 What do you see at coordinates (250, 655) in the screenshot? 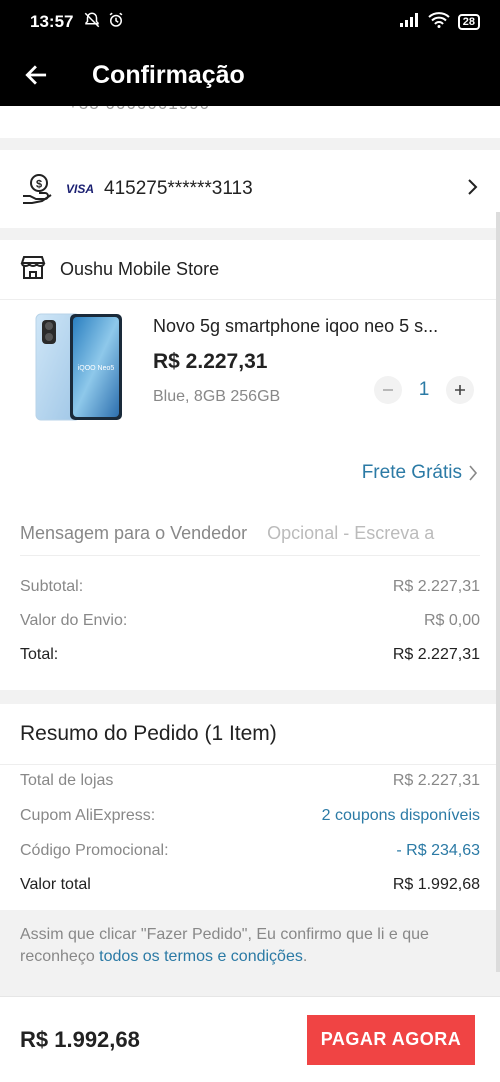
I see `store-total-row: Total: R$ 2.227,31` at bounding box center [250, 655].